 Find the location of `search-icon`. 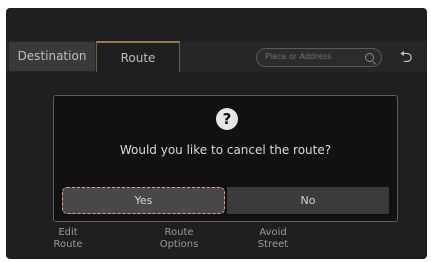

search-icon is located at coordinates (369, 57).